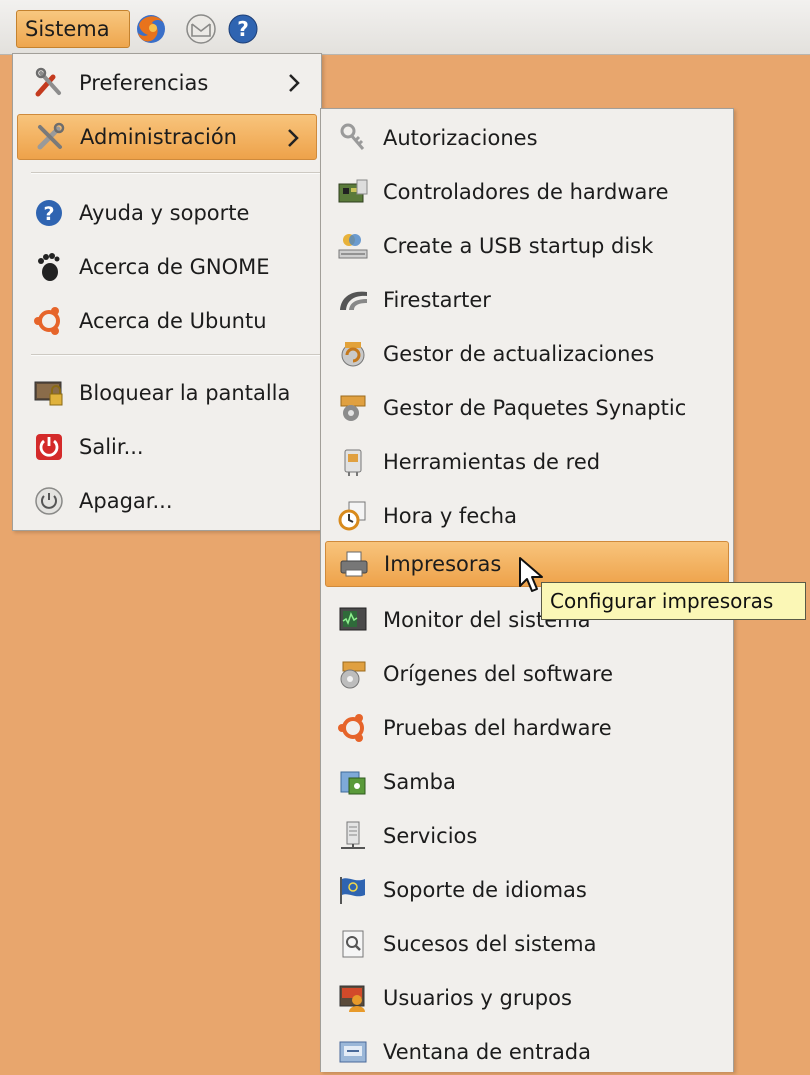  Describe the element at coordinates (353, 408) in the screenshot. I see `synaptic-icon` at that location.